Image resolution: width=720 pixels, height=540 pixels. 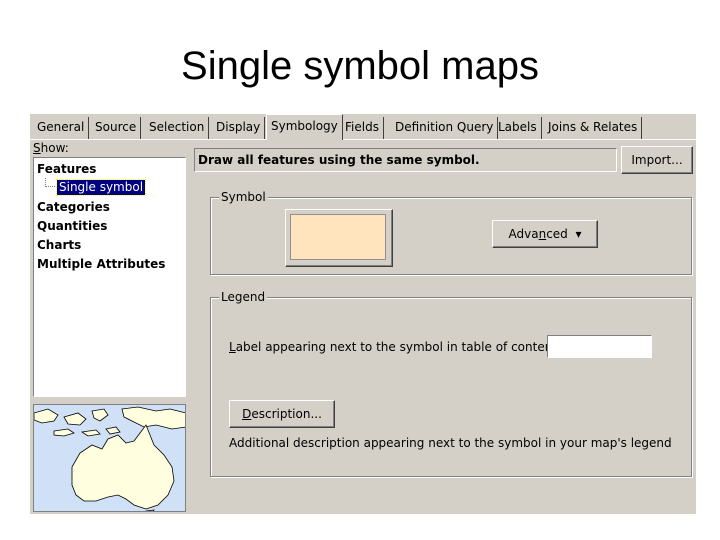 What do you see at coordinates (363, 139) in the screenshot?
I see `tab-underline` at bounding box center [363, 139].